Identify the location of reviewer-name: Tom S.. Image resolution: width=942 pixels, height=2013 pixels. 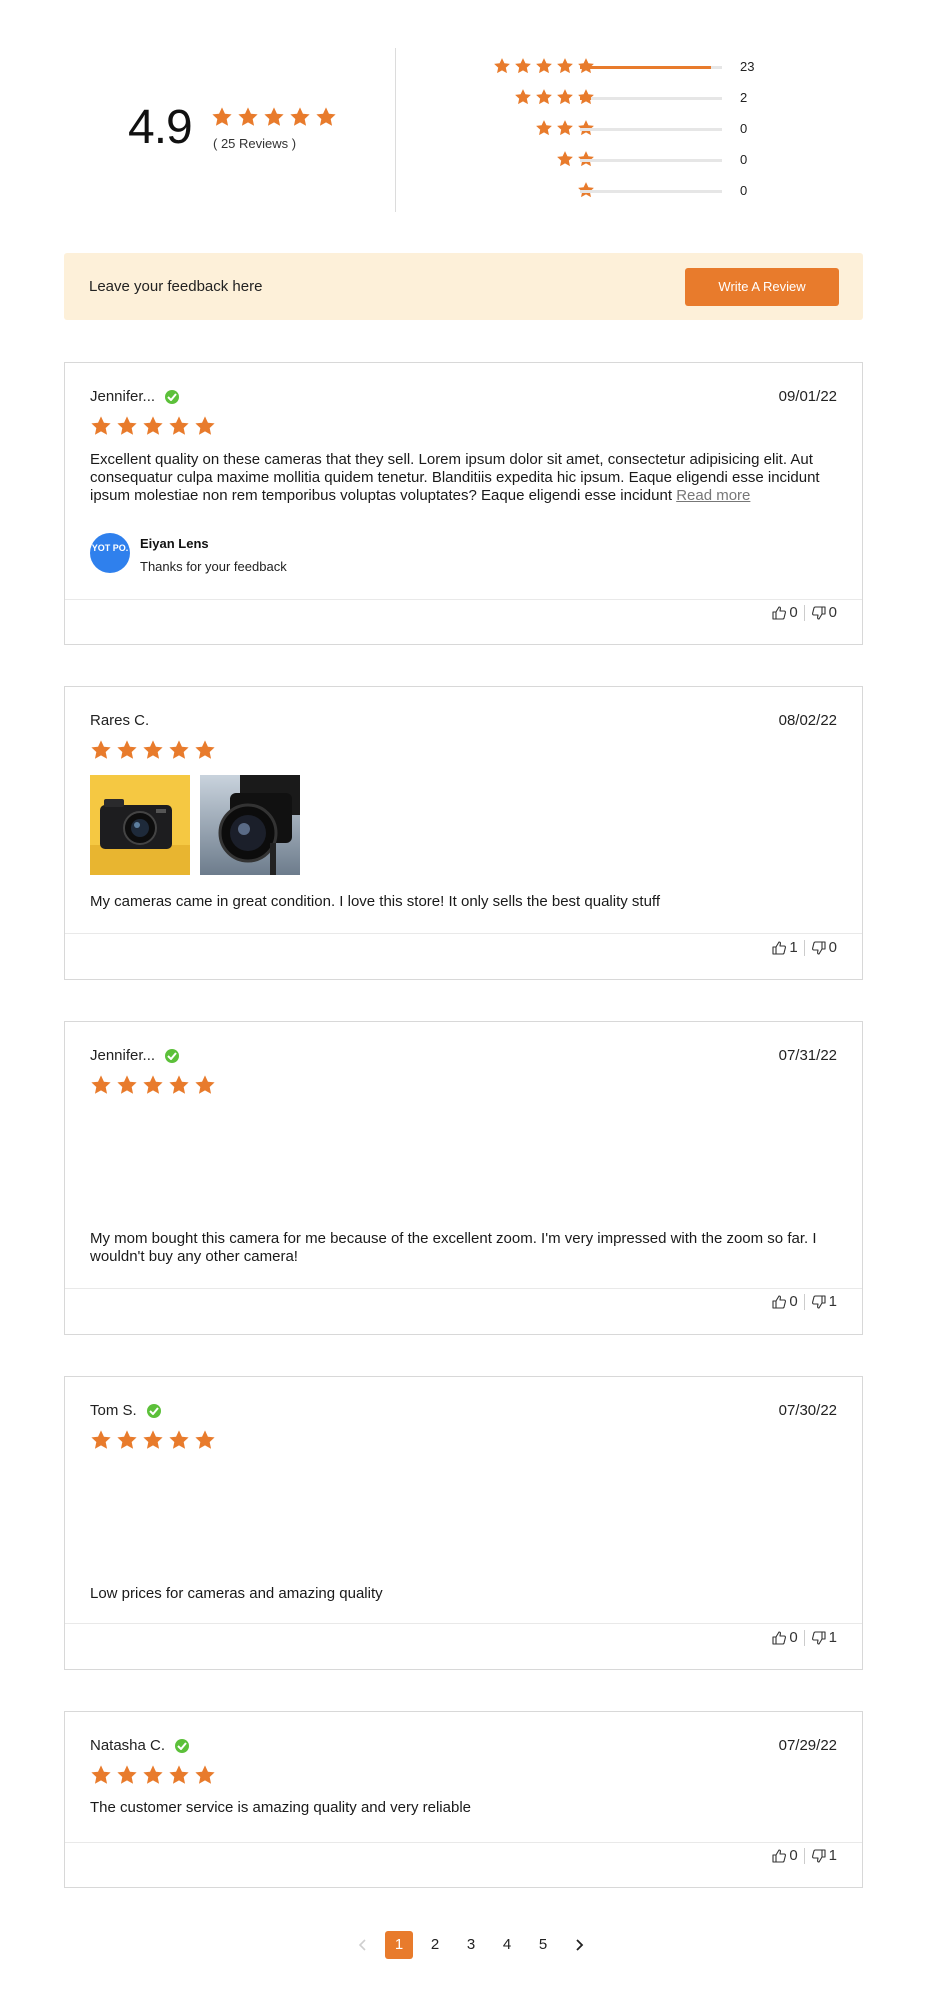
(113, 1410).